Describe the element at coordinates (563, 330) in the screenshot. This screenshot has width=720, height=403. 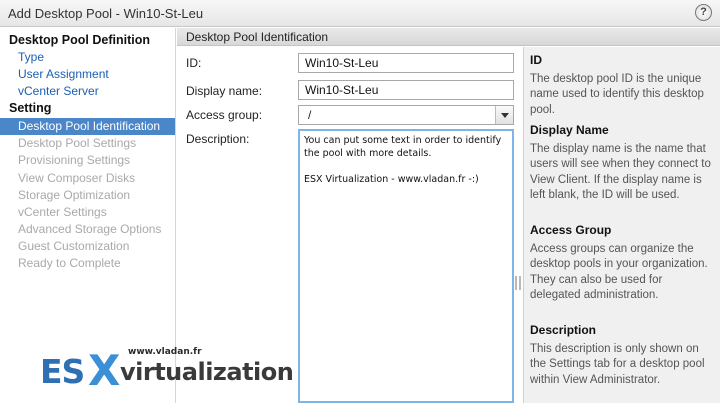
I see `help-description-title: Description` at that location.